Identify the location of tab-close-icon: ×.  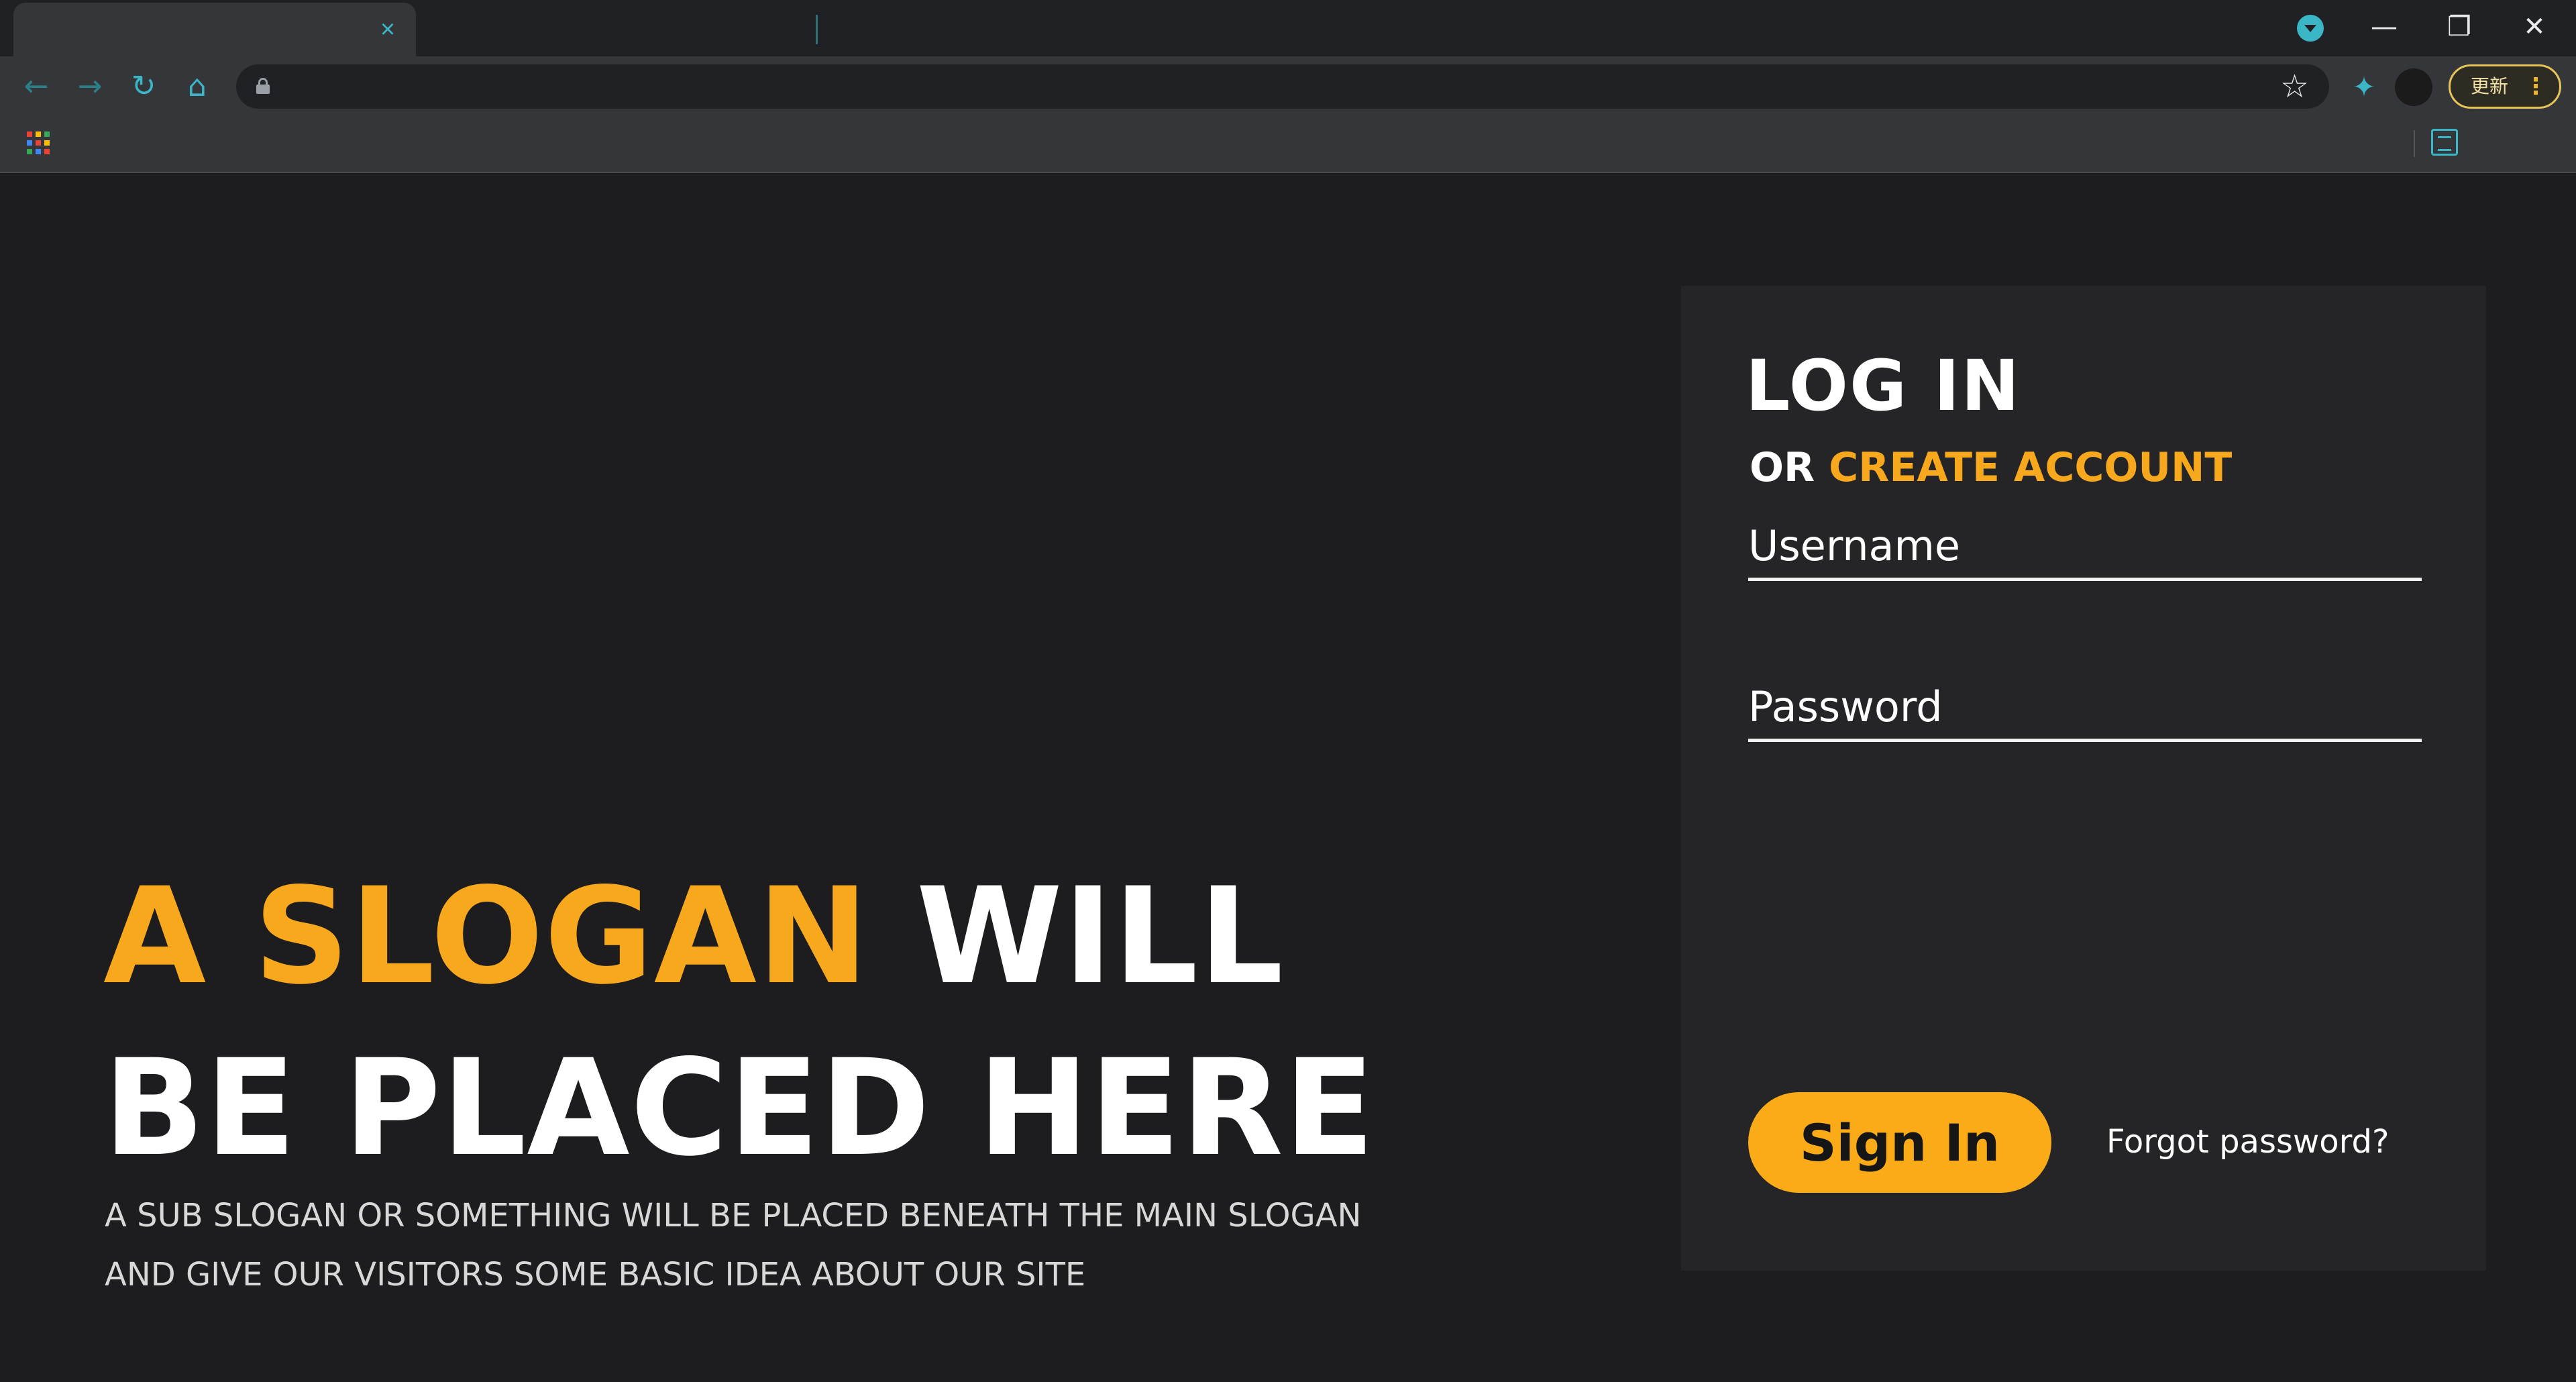
(388, 29).